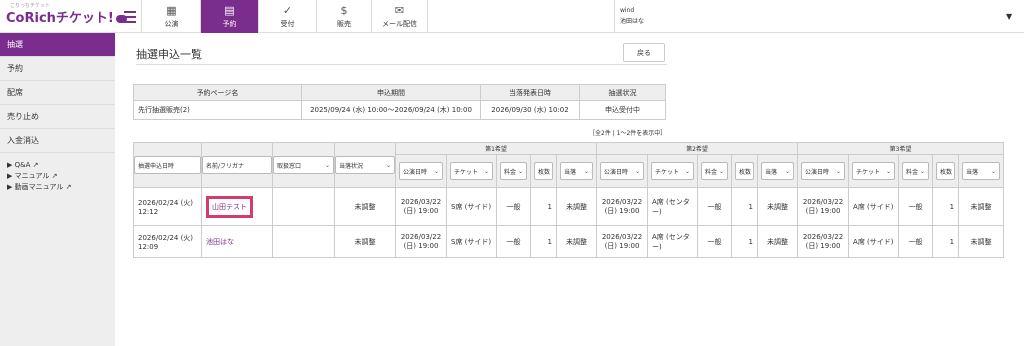 The image size is (1024, 346). I want to click on filter-pref2-price: 料金 ⌄, so click(715, 171).